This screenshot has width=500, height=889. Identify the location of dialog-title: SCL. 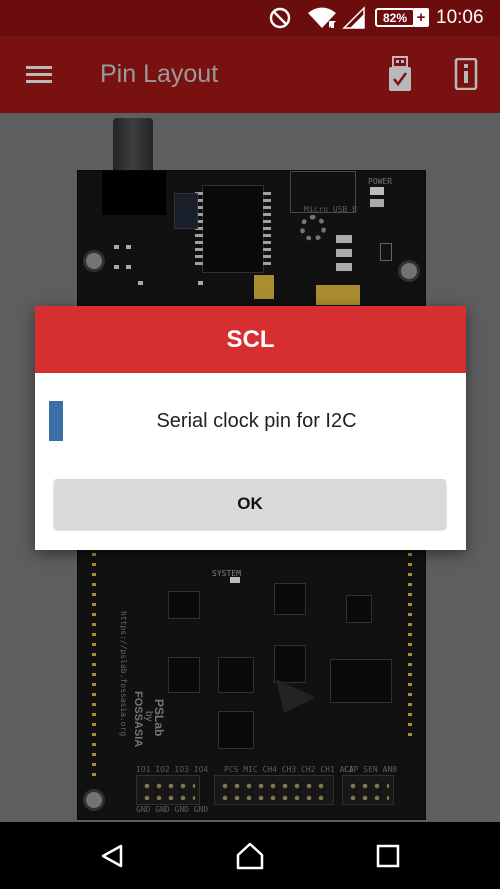
(250, 339).